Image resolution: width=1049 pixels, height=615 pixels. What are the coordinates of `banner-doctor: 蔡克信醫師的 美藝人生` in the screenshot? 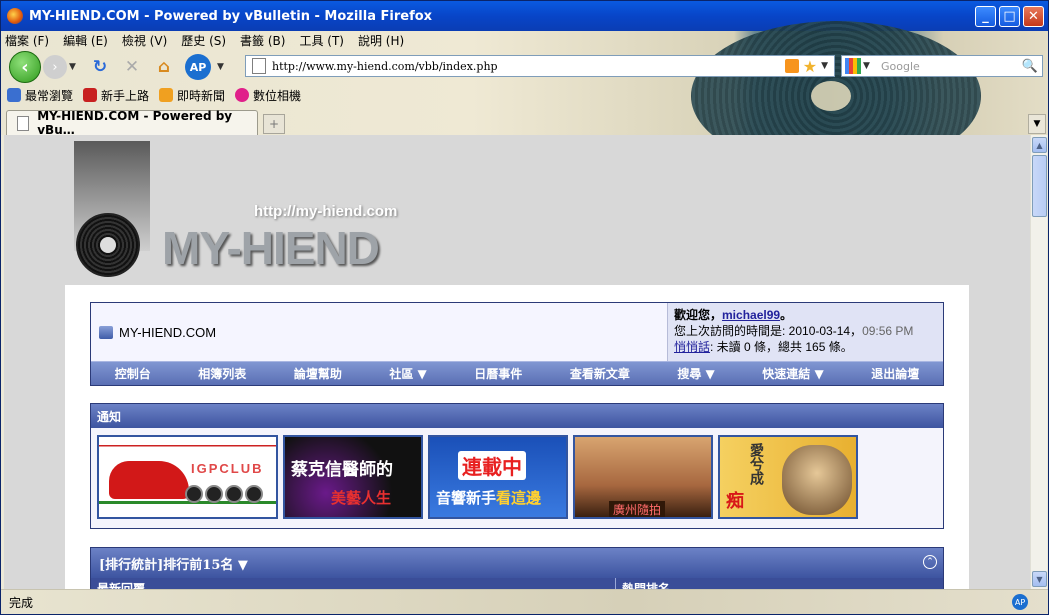 It's located at (353, 477).